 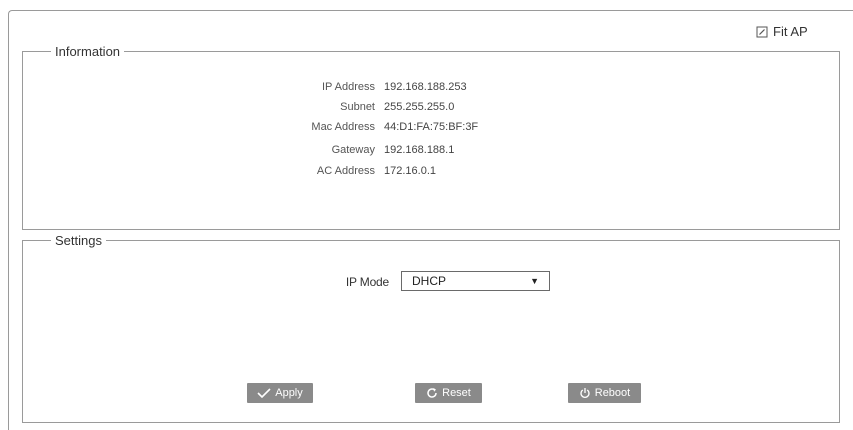 What do you see at coordinates (534, 281) in the screenshot?
I see `chevron-down-icon: ▼` at bounding box center [534, 281].